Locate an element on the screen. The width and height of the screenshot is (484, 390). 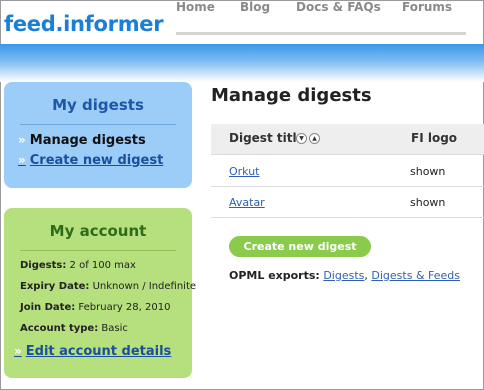
account-row-value: Basic is located at coordinates (114, 328).